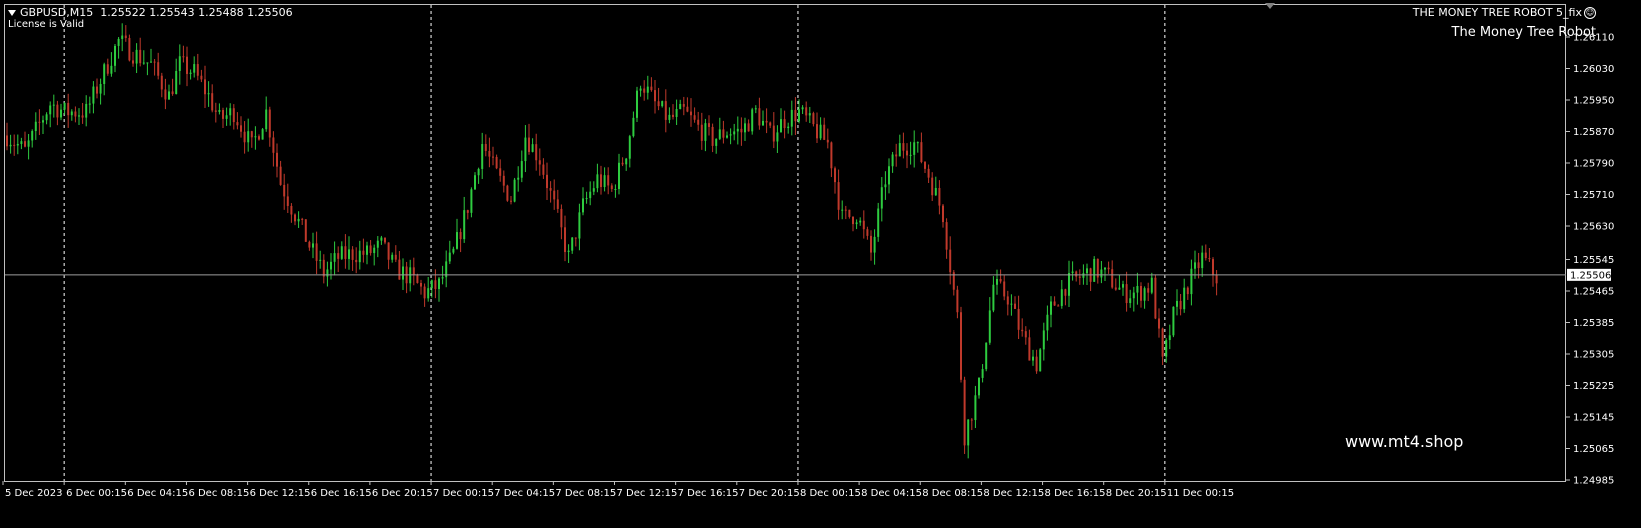  I want to click on ohlc-values: 1.25522 1.25543 1.25488 1.25506, so click(196, 12).